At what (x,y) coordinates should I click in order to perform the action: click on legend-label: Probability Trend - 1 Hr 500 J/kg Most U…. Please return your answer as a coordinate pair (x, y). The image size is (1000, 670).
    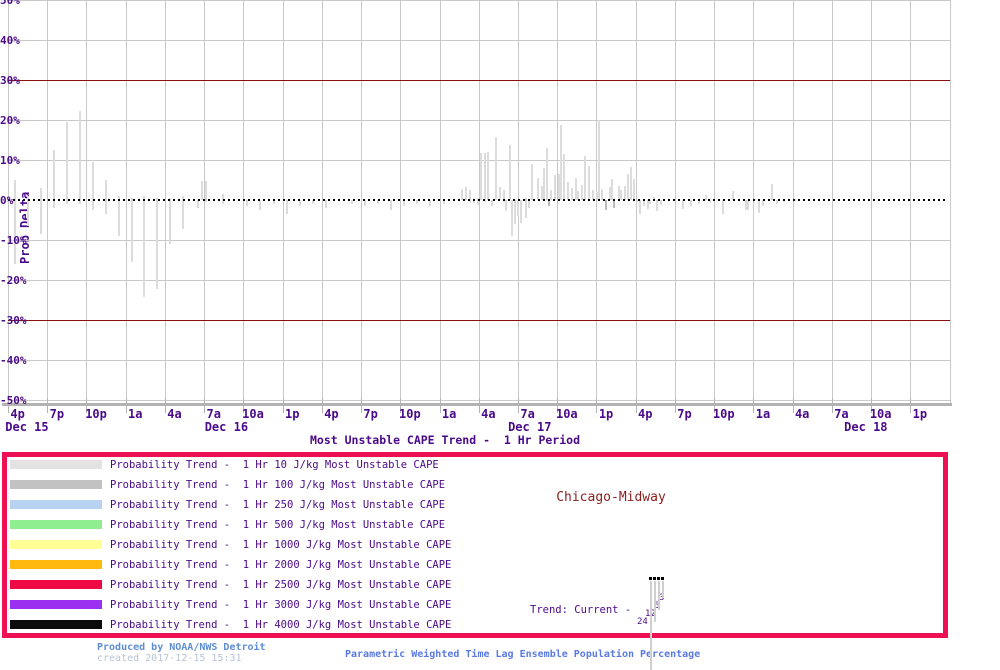
    Looking at the image, I should click on (278, 525).